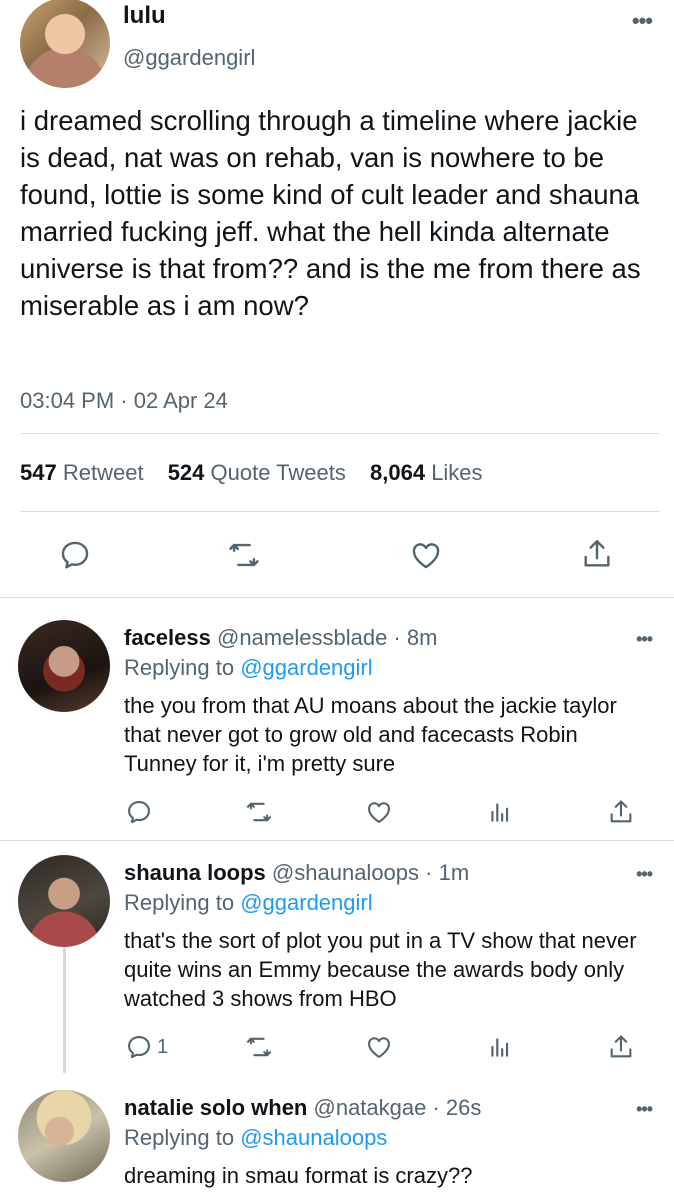  Describe the element at coordinates (298, 1175) in the screenshot. I see `reply-text: dreaming in smau format is crazy??` at that location.